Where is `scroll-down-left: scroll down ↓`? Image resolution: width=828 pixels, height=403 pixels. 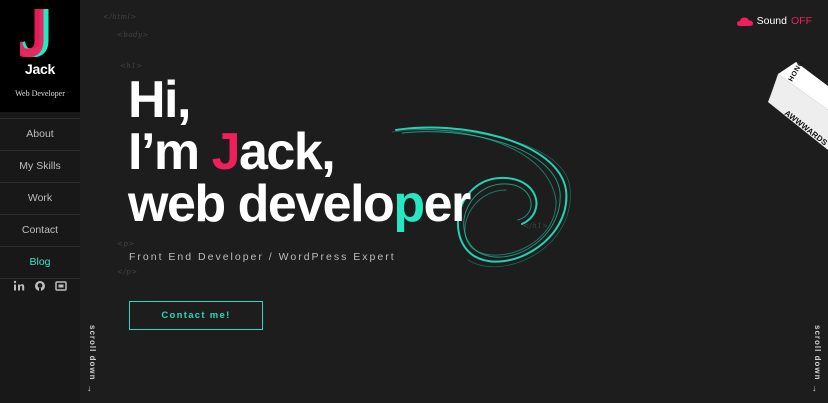
scroll-down-left: scroll down ↓ is located at coordinates (92, 360).